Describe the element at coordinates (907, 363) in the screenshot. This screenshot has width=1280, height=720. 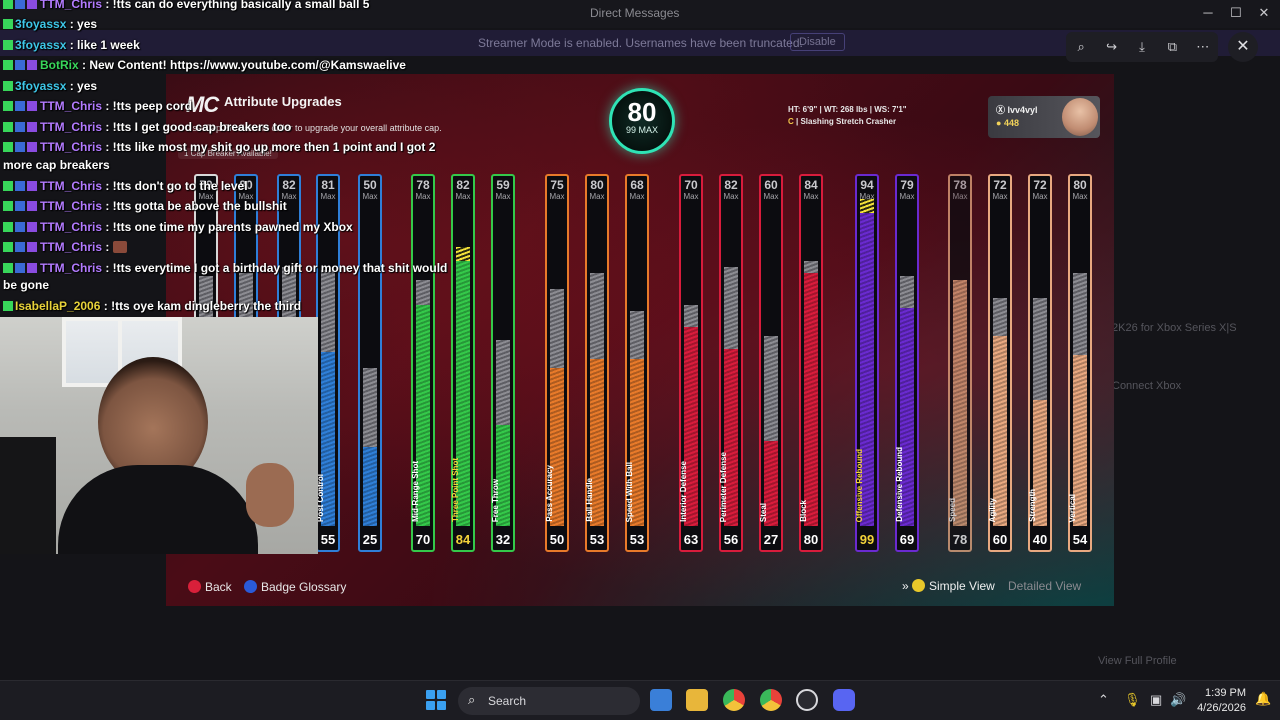
I see `attribute-bar: 79 Max Defensive Rebound 69` at that location.